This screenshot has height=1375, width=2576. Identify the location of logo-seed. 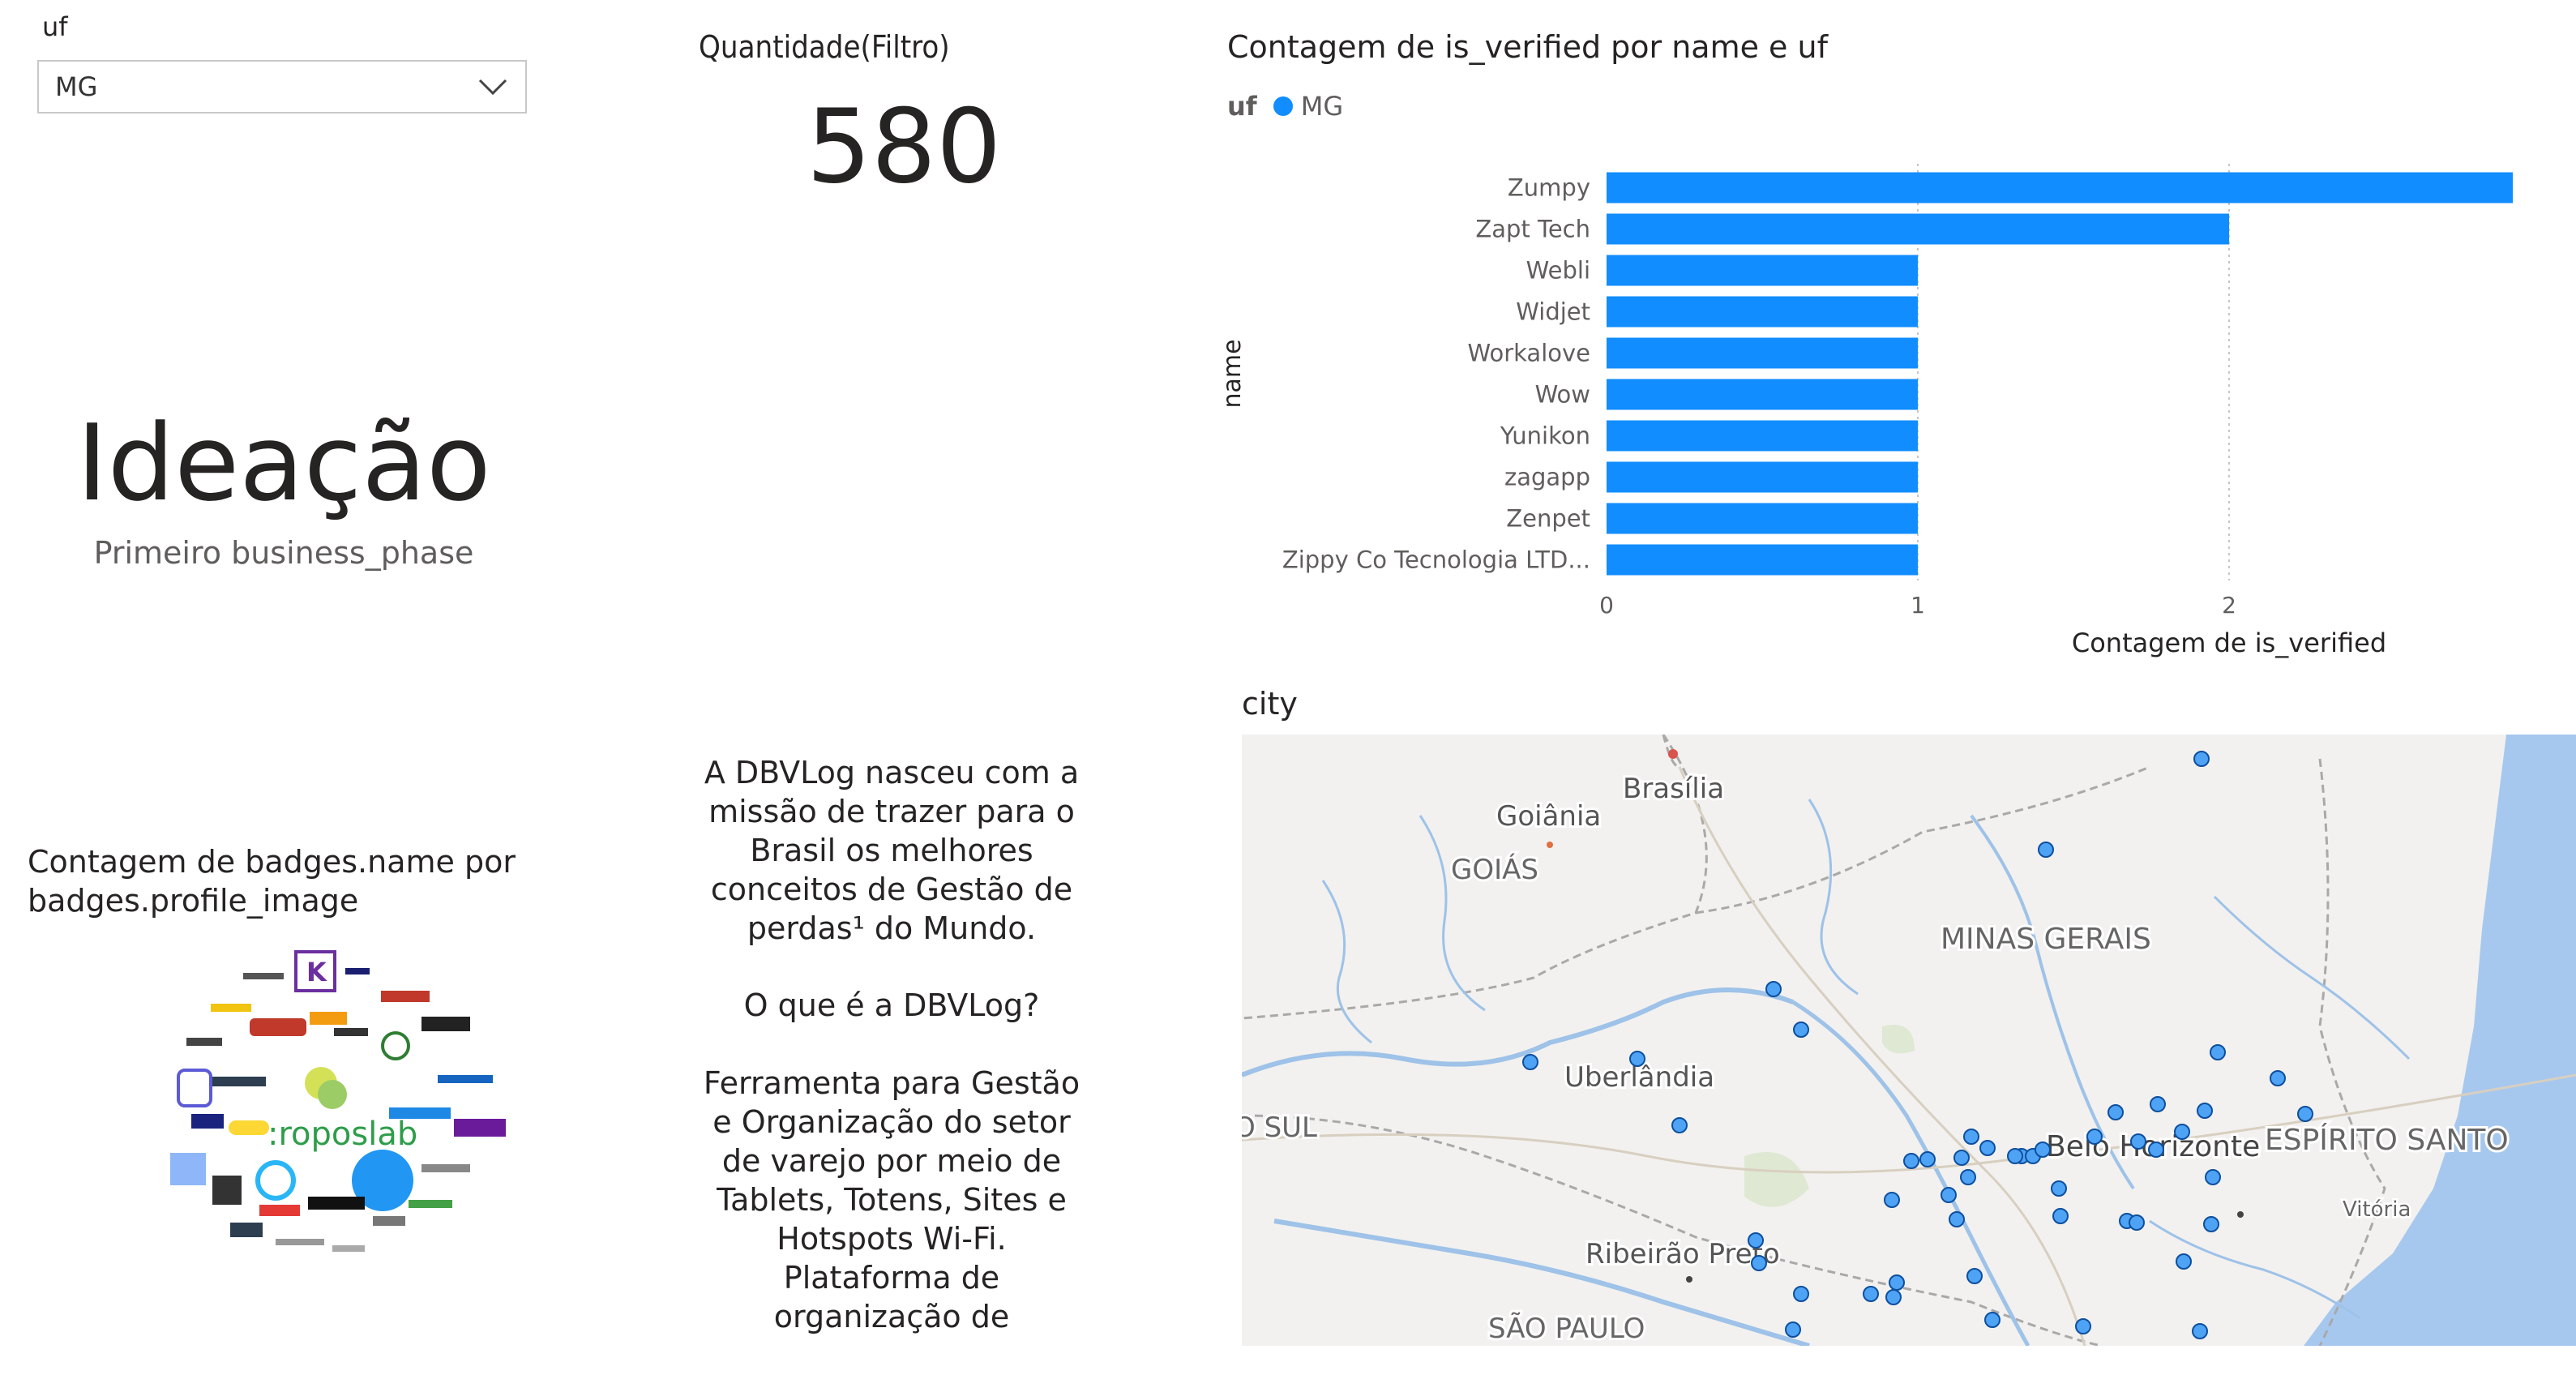
(275, 1180).